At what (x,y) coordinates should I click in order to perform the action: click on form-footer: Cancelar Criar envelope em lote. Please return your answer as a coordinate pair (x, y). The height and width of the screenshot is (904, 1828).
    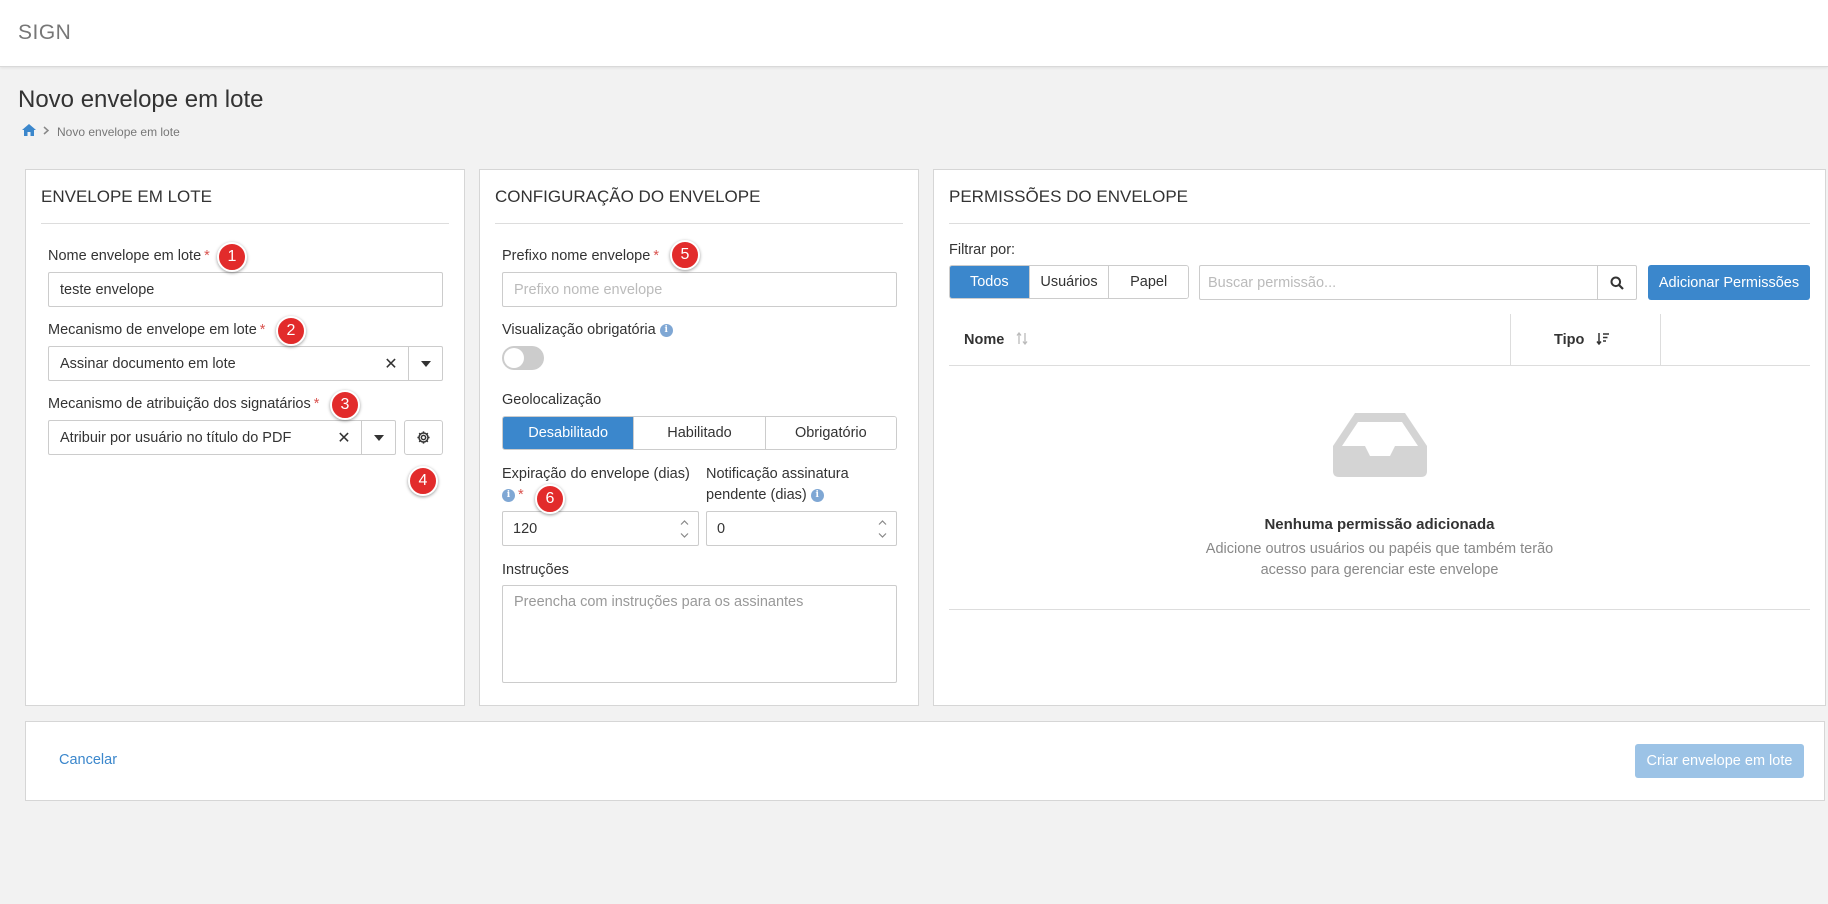
    Looking at the image, I should click on (925, 761).